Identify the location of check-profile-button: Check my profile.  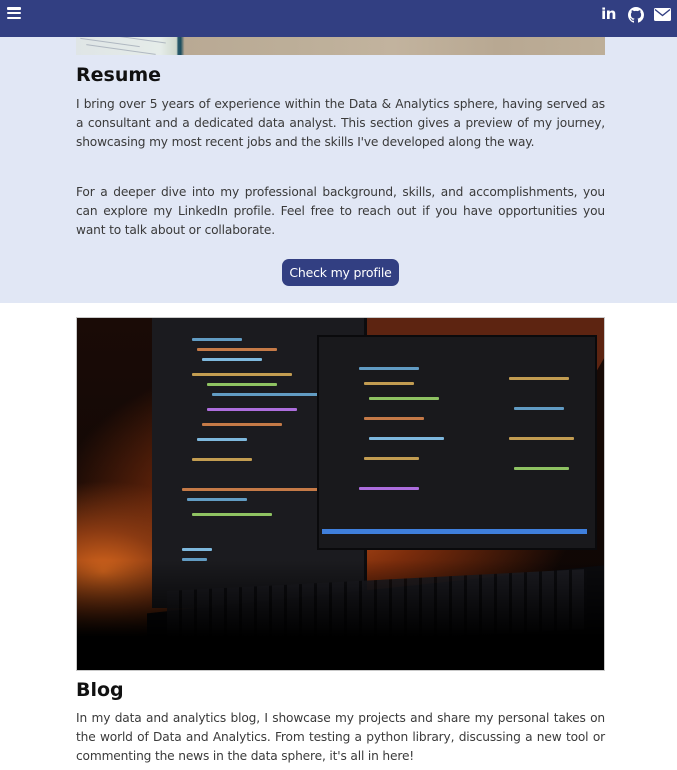
(340, 272).